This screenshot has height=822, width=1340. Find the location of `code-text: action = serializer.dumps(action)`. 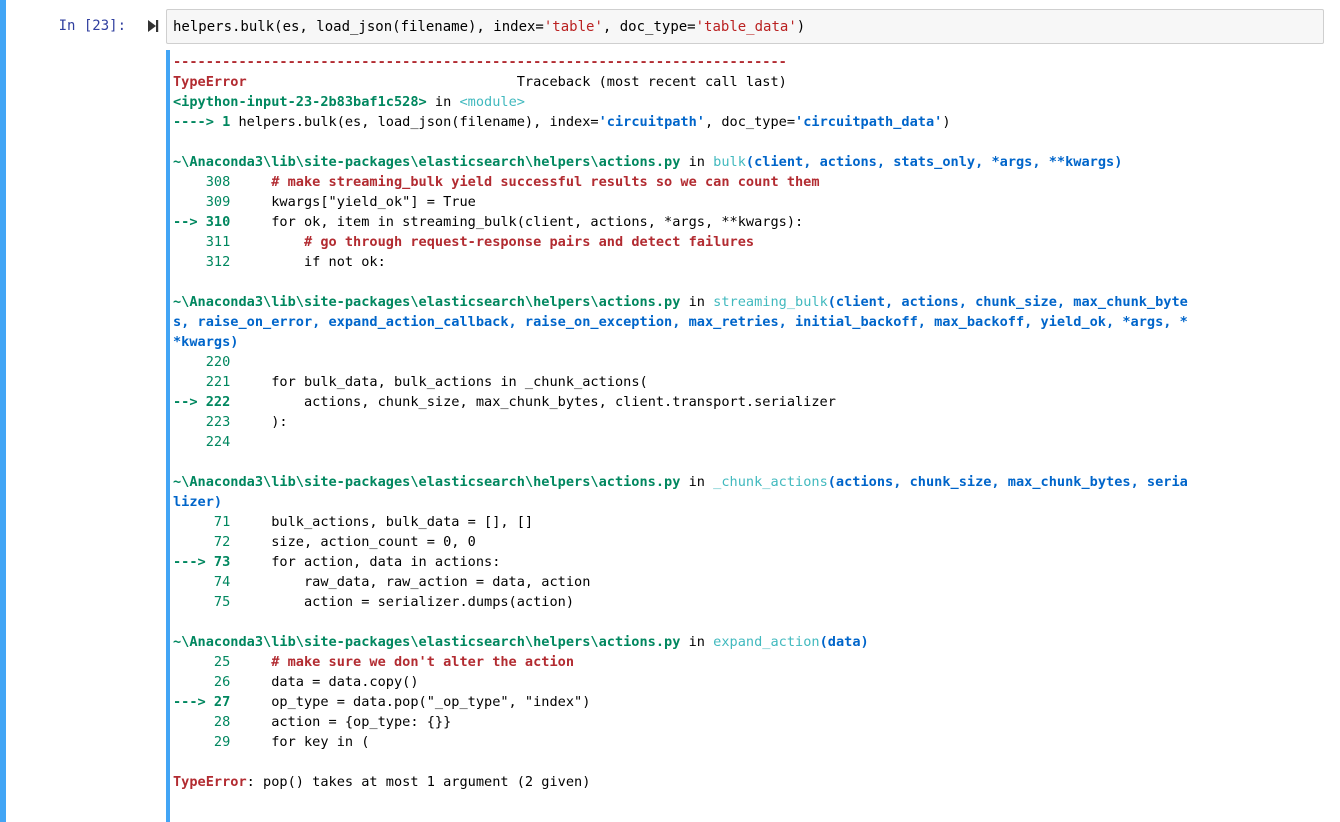

code-text: action = serializer.dumps(action) is located at coordinates (423, 602).